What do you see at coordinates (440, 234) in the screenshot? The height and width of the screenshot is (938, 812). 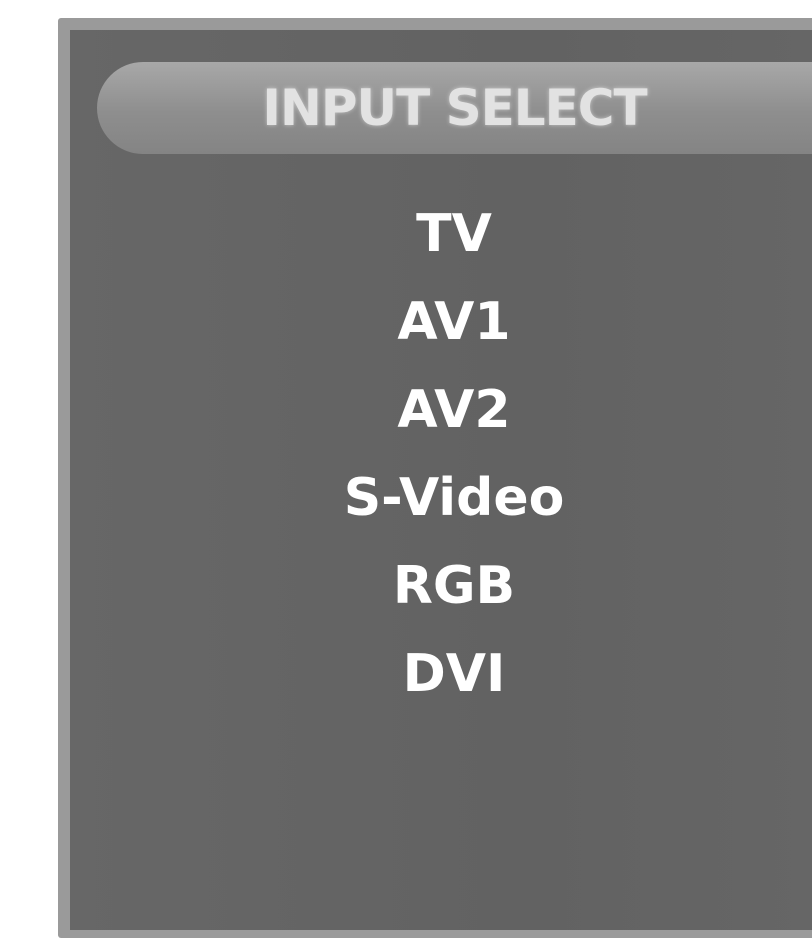 I see `input-option-tv: TV` at bounding box center [440, 234].